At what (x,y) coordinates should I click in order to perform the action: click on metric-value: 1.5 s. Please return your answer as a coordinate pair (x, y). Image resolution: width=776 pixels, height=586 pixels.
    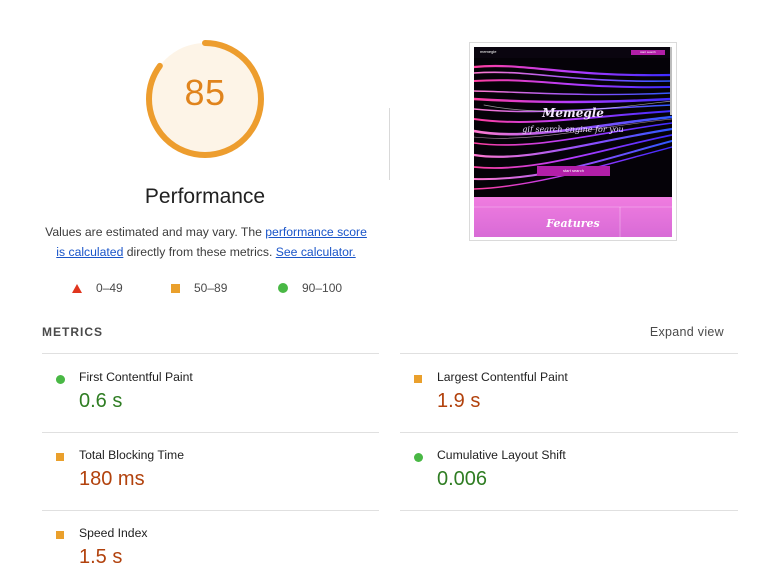
    Looking at the image, I should click on (101, 557).